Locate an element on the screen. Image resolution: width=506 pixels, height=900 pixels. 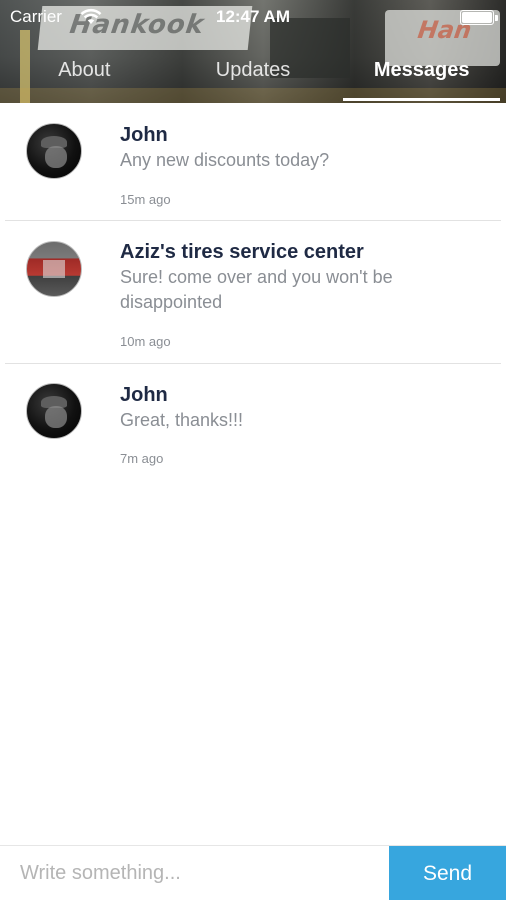
message-item: John Any new discounts today? 15m ago is located at coordinates (253, 162).